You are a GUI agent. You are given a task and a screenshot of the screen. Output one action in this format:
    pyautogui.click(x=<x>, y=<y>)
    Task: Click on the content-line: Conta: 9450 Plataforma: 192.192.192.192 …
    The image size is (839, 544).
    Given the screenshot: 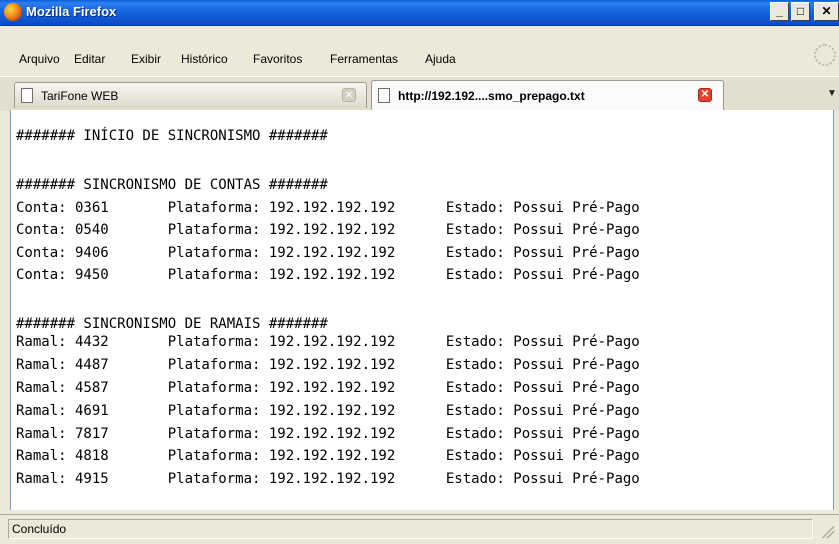 What is the action you would take?
    pyautogui.click(x=328, y=275)
    